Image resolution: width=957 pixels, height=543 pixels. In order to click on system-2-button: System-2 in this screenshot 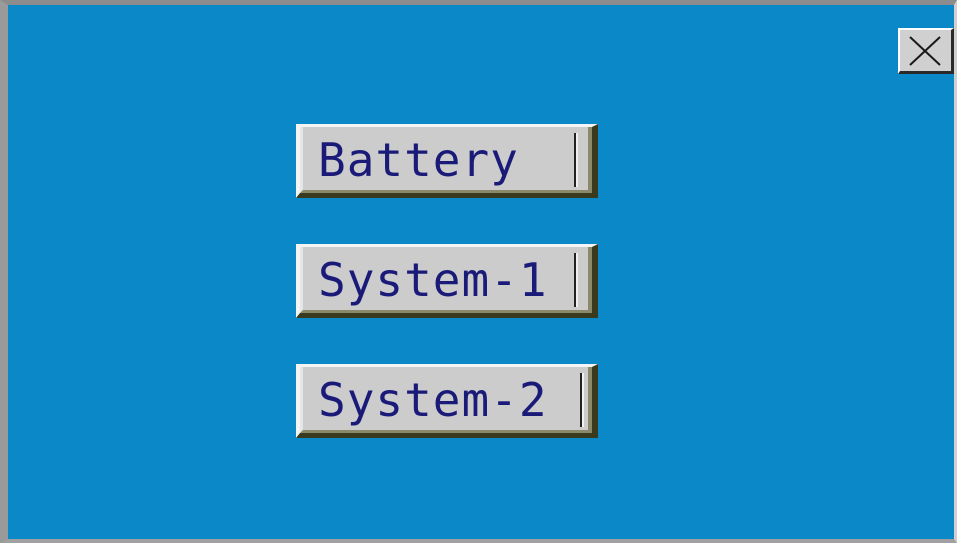, I will do `click(447, 401)`.